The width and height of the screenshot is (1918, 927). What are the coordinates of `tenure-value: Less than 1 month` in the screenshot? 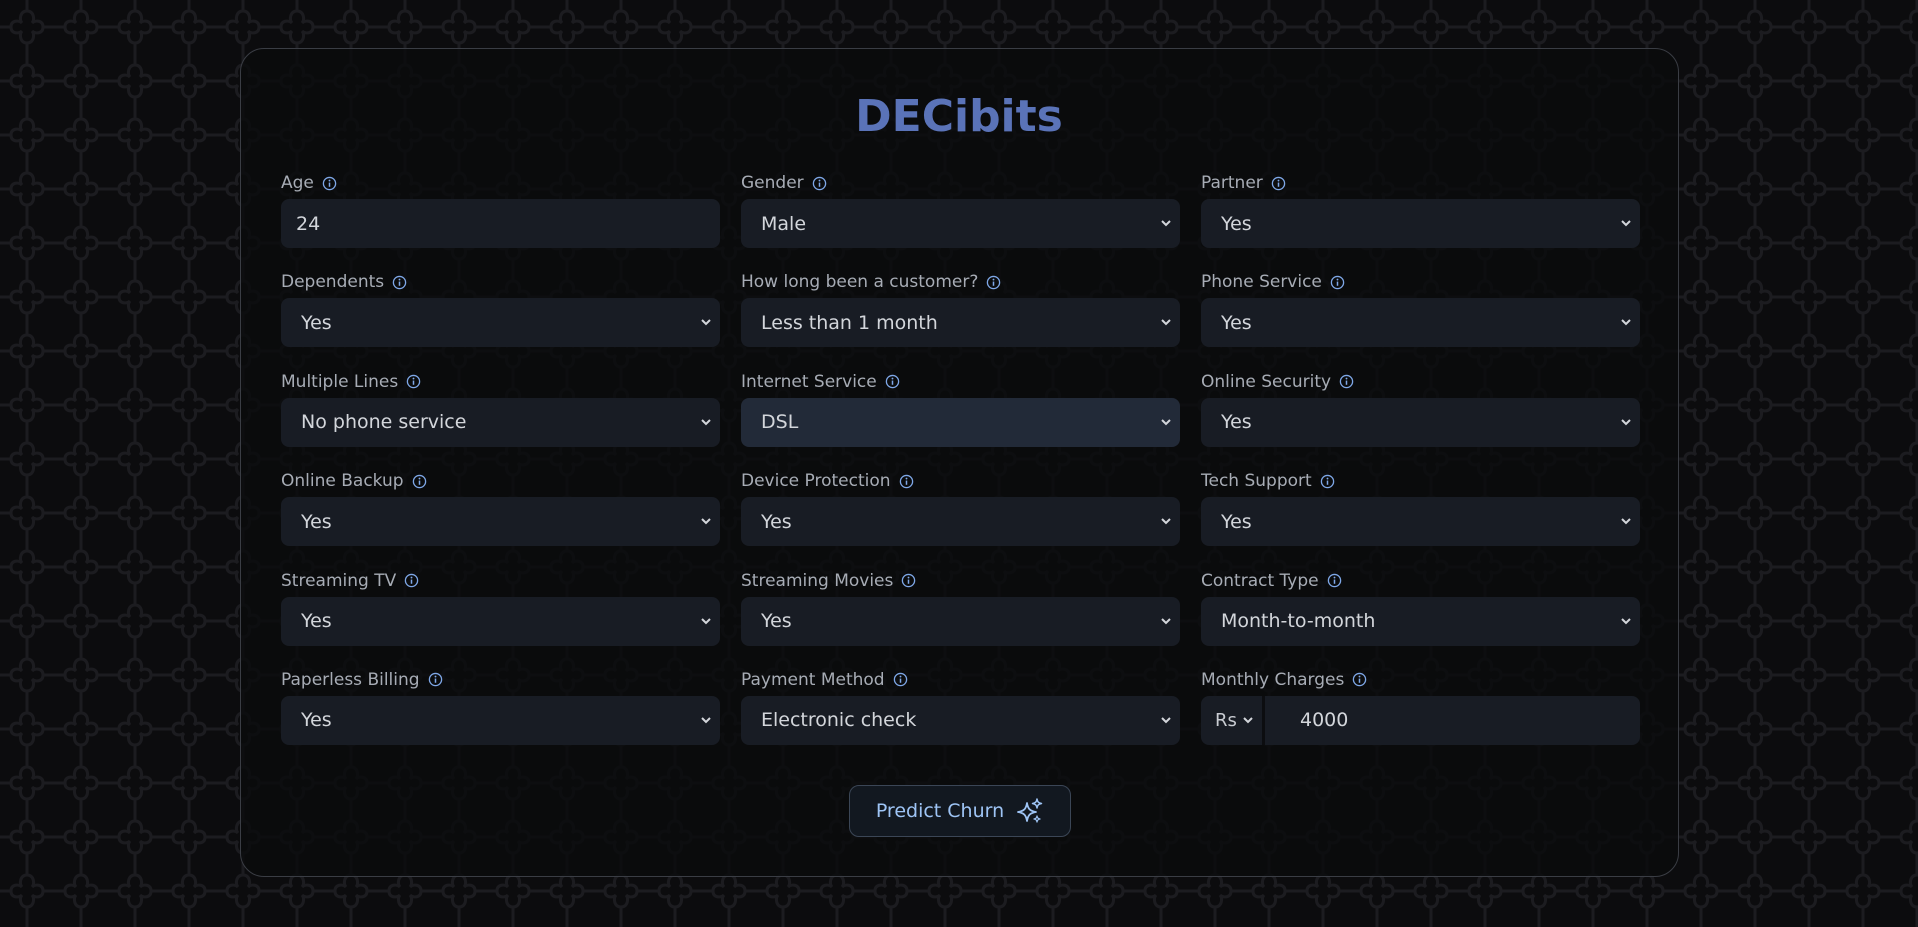 It's located at (849, 322).